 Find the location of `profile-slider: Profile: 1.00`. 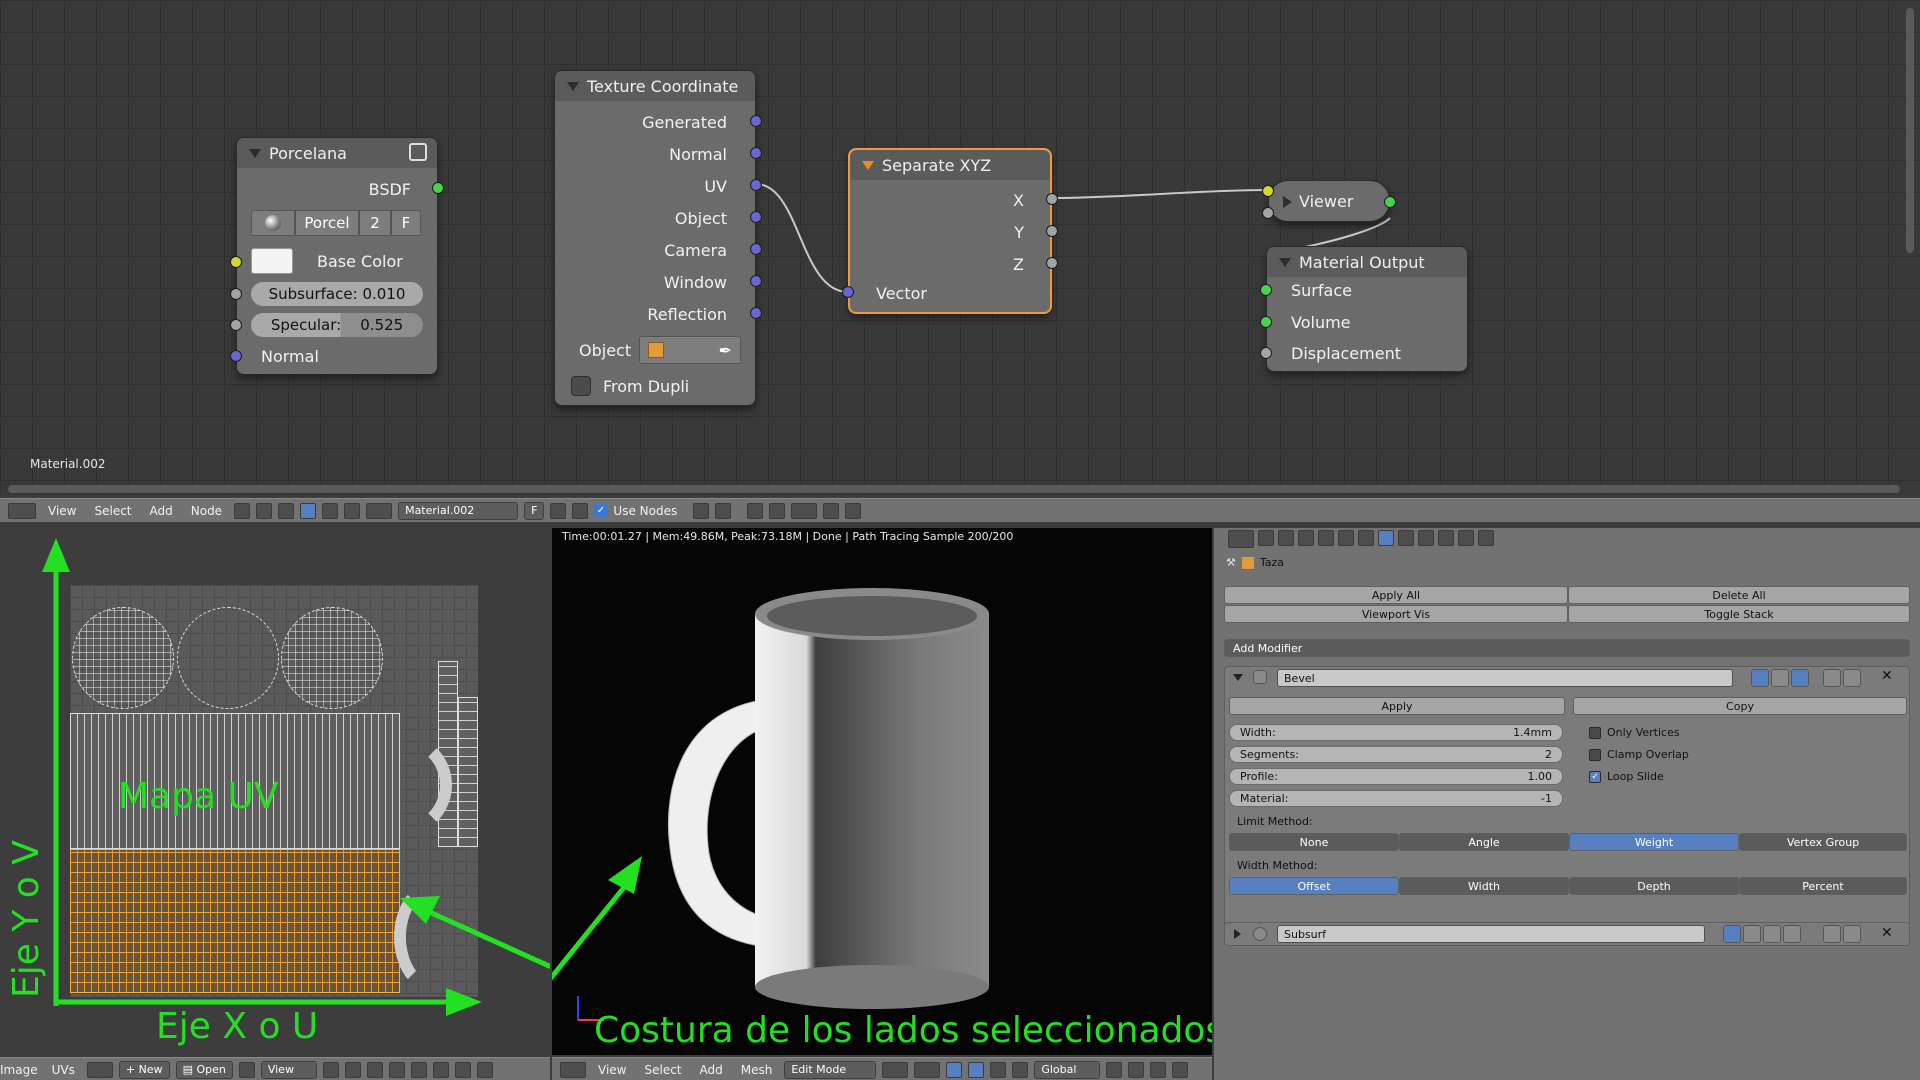

profile-slider: Profile: 1.00 is located at coordinates (1396, 776).